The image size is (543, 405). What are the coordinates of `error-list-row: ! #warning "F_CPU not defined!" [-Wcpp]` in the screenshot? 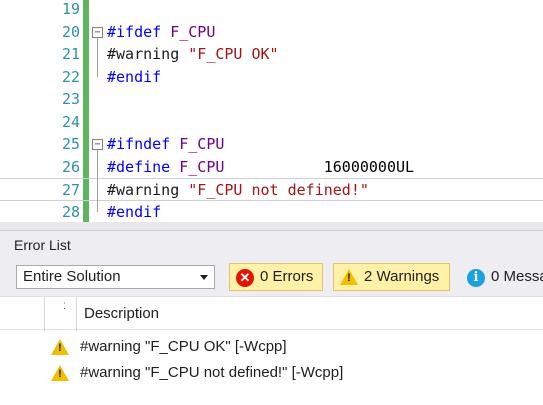 It's located at (271, 373).